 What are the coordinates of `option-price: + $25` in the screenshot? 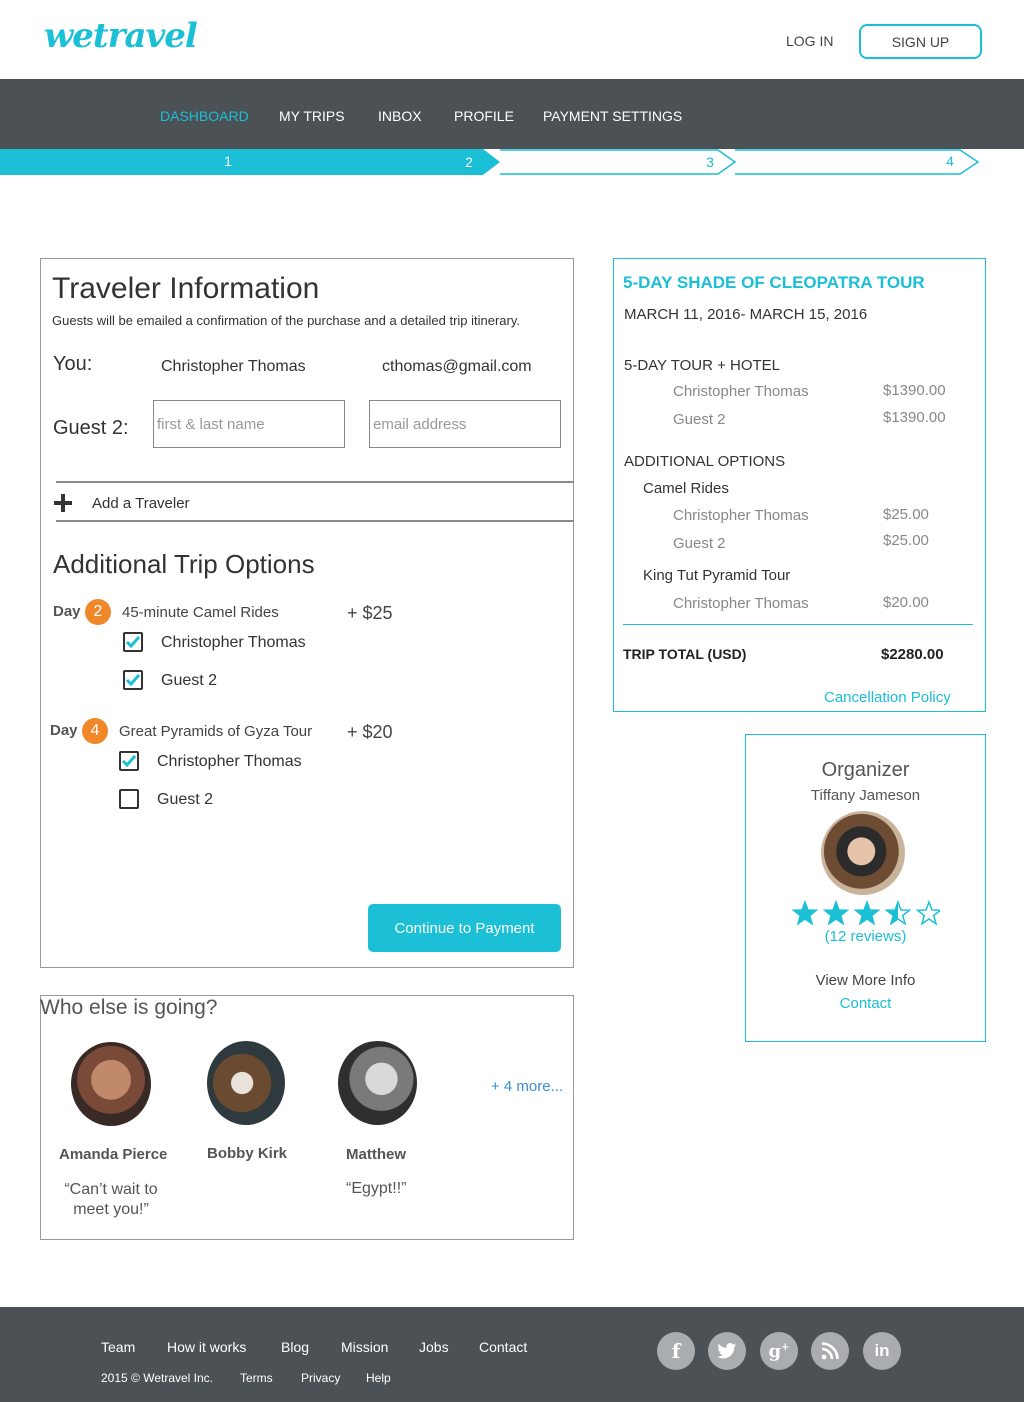 It's located at (370, 613).